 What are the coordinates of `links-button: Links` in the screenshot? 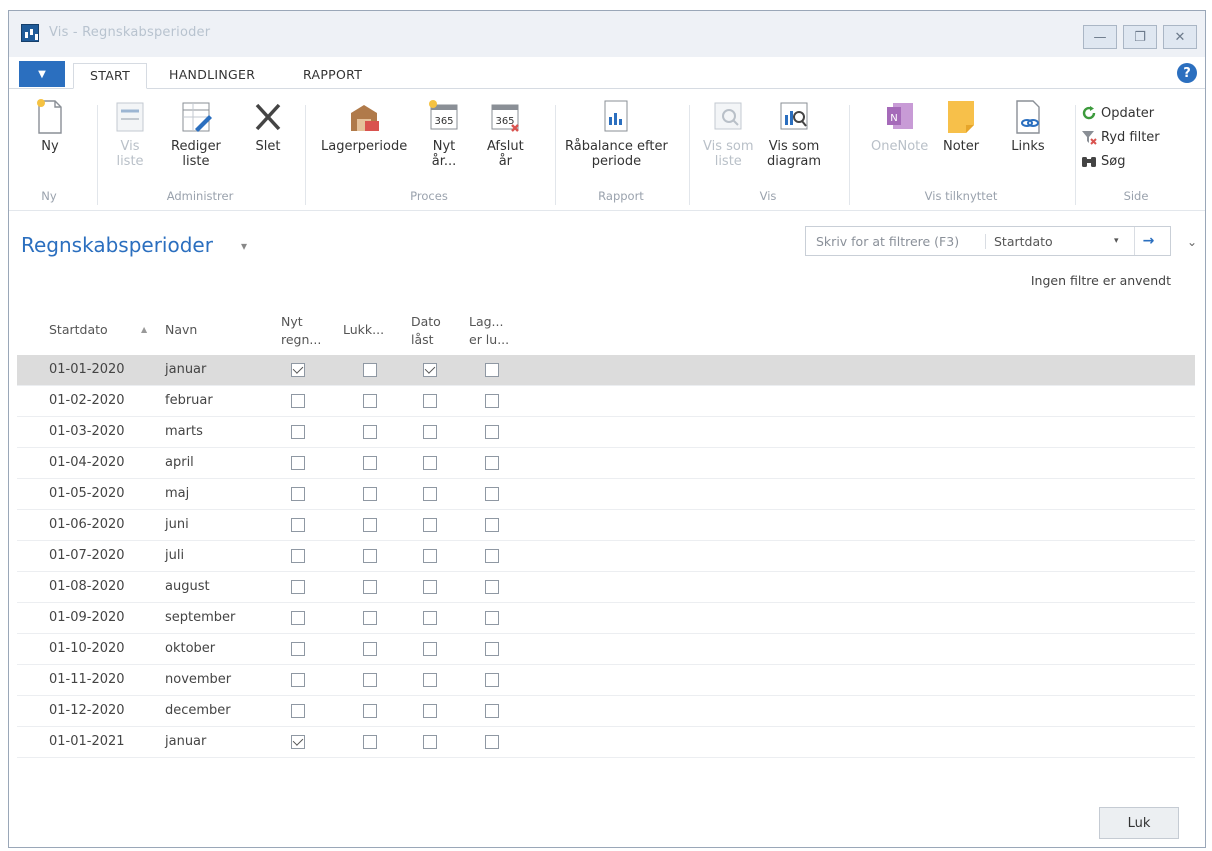 It's located at (1028, 125).